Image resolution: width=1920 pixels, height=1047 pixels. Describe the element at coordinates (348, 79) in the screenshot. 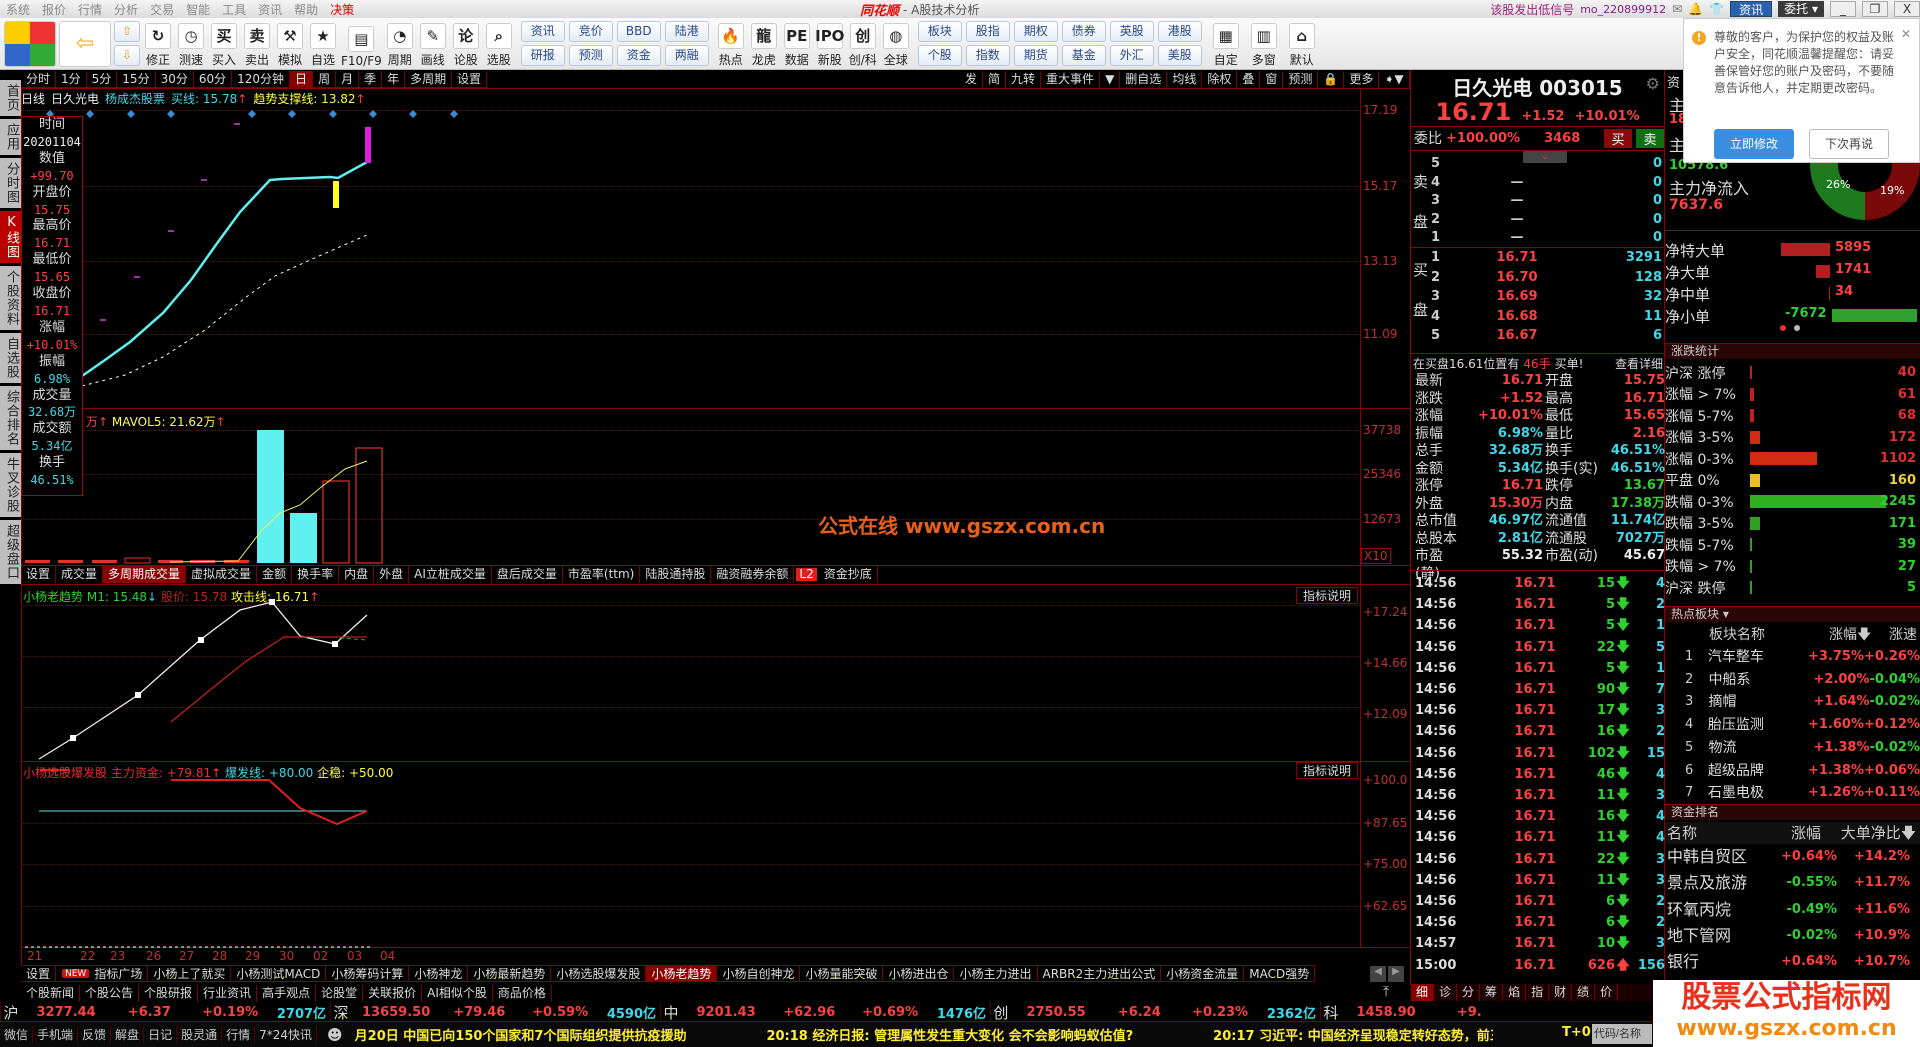

I see `period-tab: 月` at that location.